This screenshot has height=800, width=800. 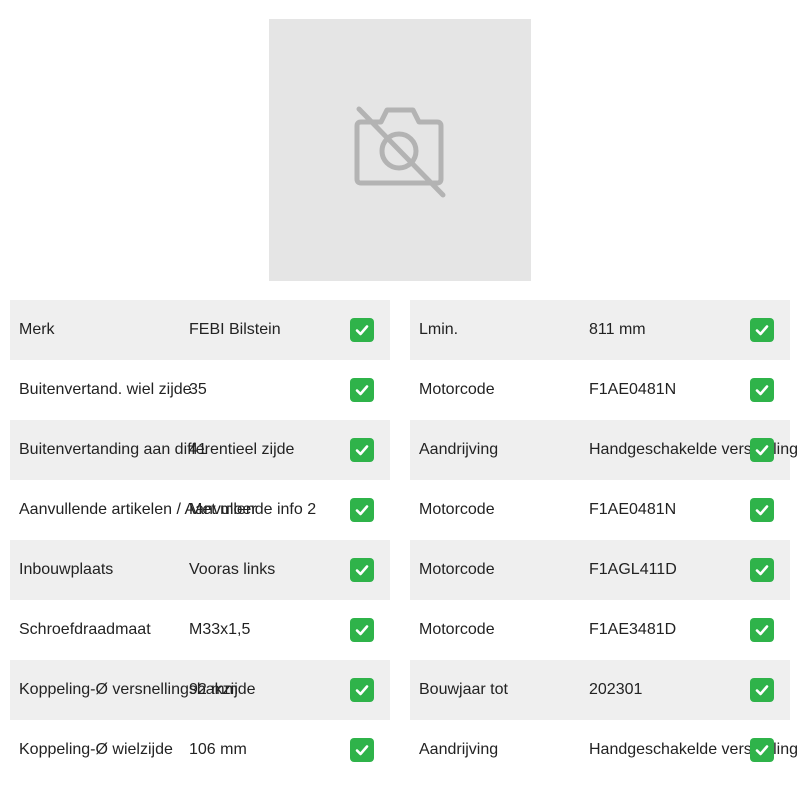 I want to click on spec-label: Lmin., so click(x=439, y=329).